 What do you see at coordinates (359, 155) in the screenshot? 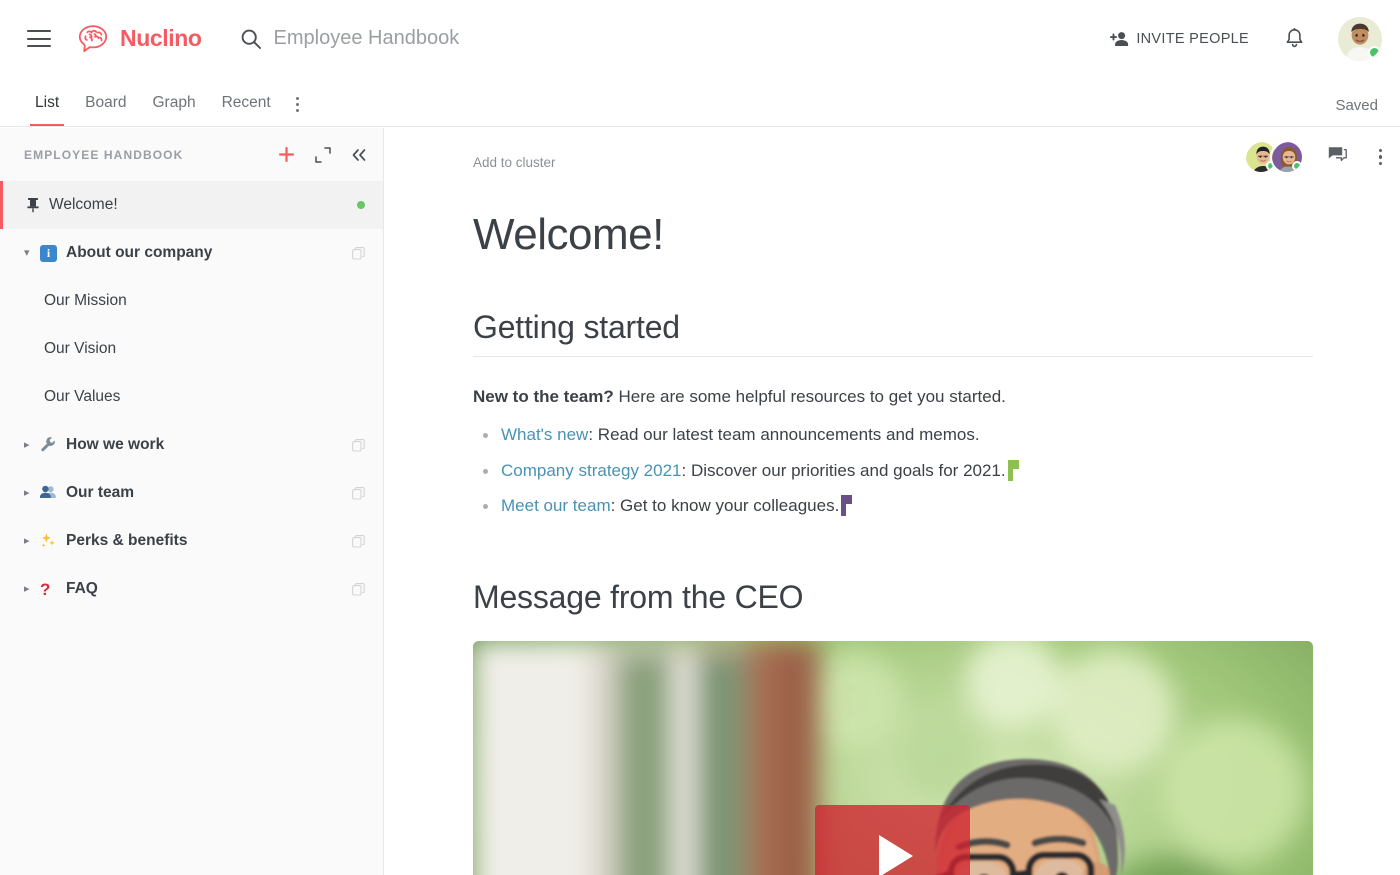
I see `double-chevron-left-icon` at bounding box center [359, 155].